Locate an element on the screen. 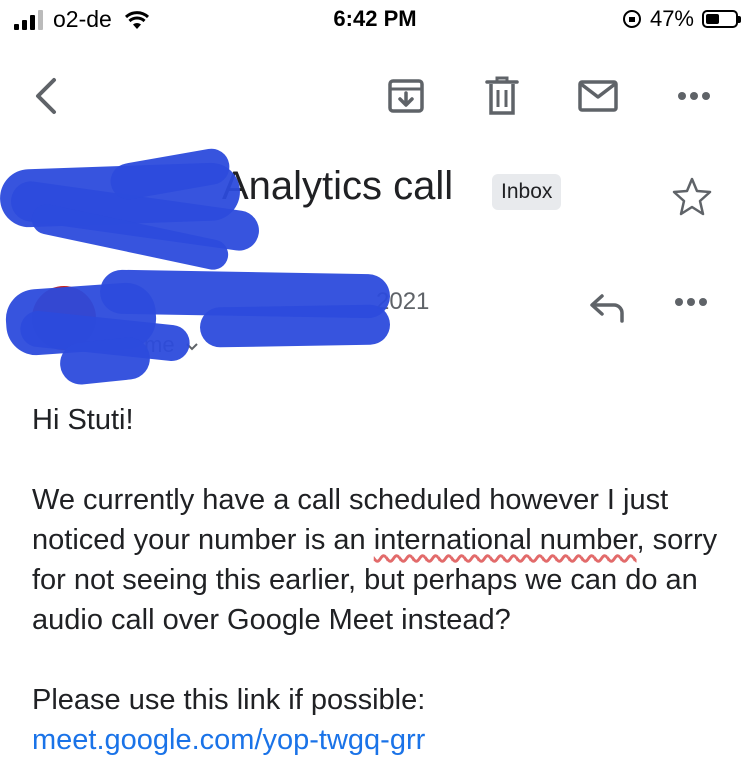 The image size is (750, 777). status-right: 47% is located at coordinates (681, 19).